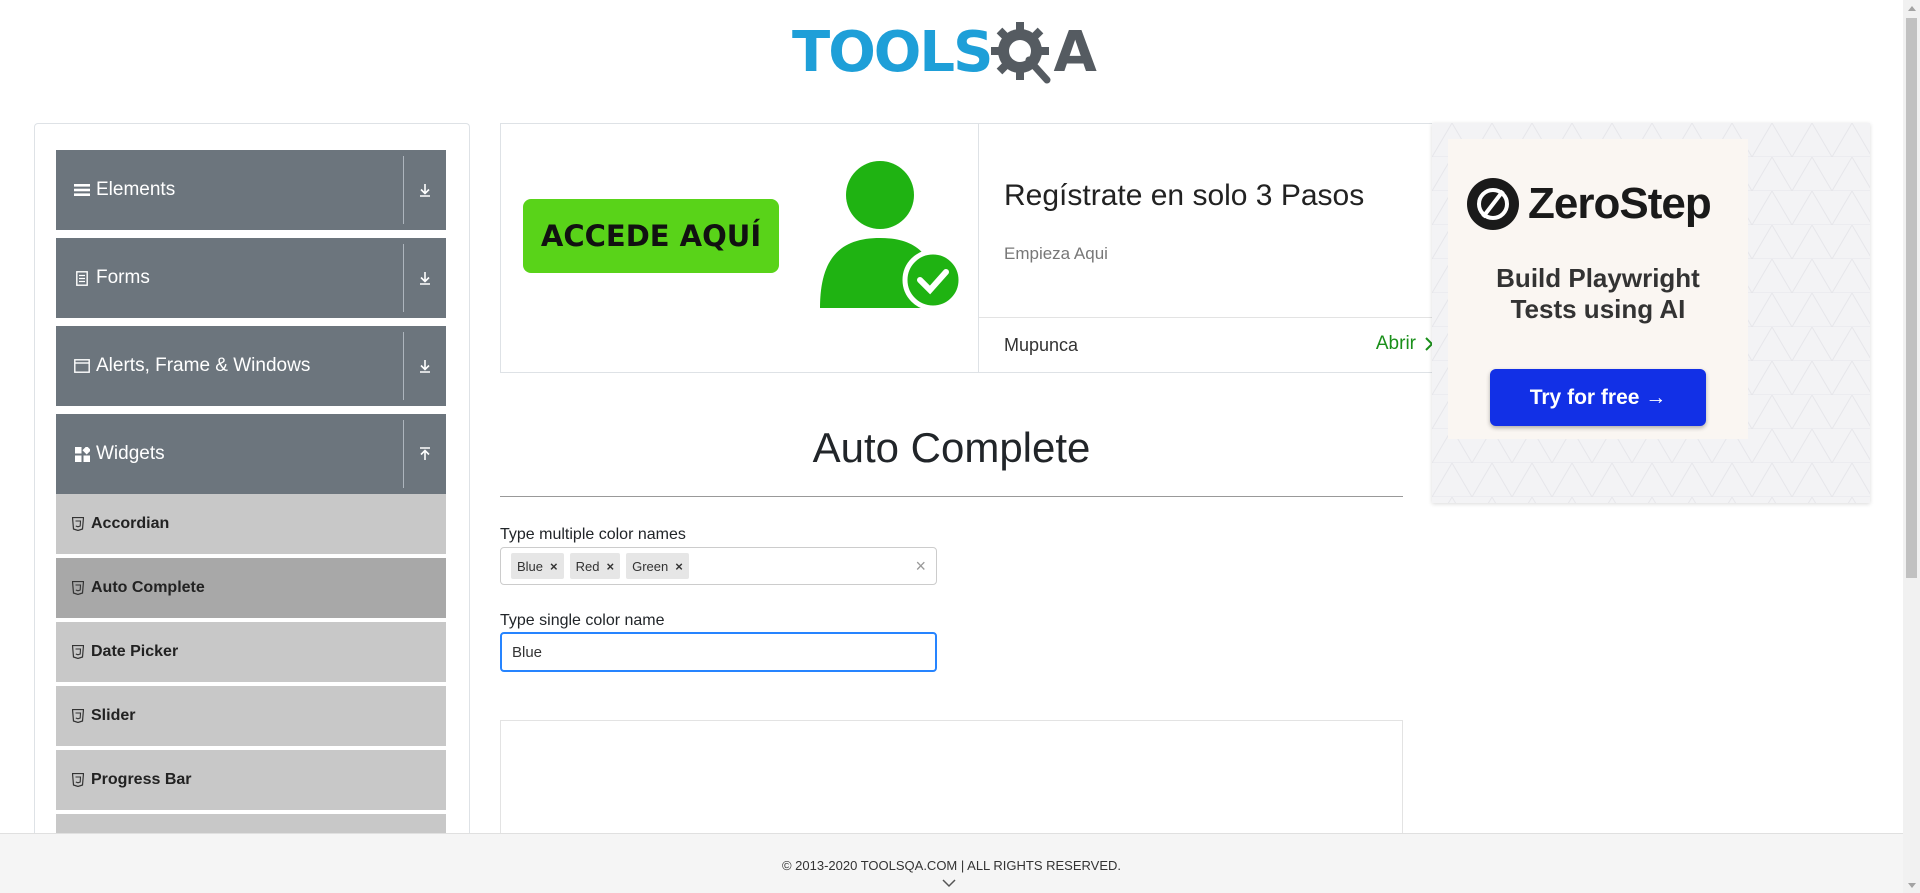  Describe the element at coordinates (251, 589) in the screenshot. I see `sidebar-item-auto-complete: Auto Complete` at that location.